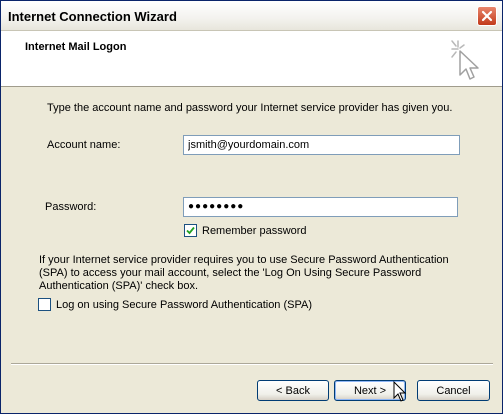 The height and width of the screenshot is (414, 503). I want to click on cancel-button: Cancel, so click(453, 390).